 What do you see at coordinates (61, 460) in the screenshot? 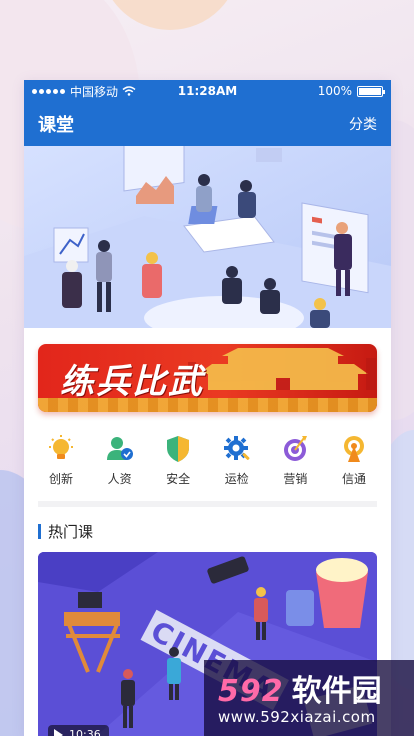
I see `category-item-innovation: 创新` at bounding box center [61, 460].